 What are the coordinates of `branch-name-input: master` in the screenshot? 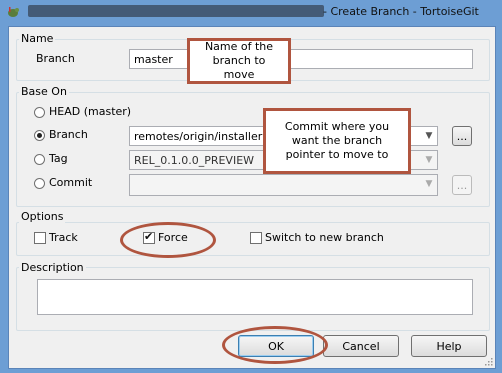 It's located at (301, 59).